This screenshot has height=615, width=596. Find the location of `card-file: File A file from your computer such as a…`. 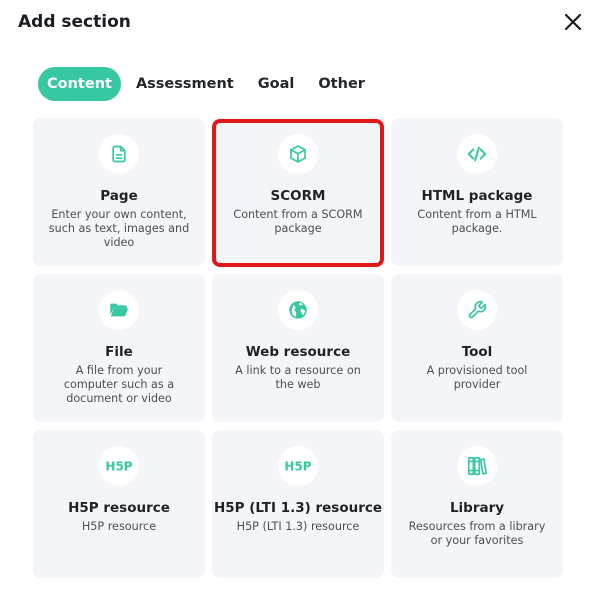

card-file: File A file from your computer such as a… is located at coordinates (119, 348).